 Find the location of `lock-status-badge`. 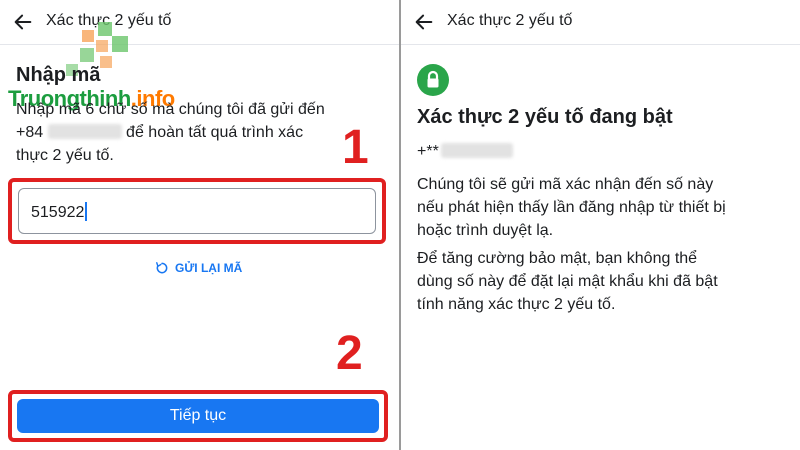

lock-status-badge is located at coordinates (433, 80).